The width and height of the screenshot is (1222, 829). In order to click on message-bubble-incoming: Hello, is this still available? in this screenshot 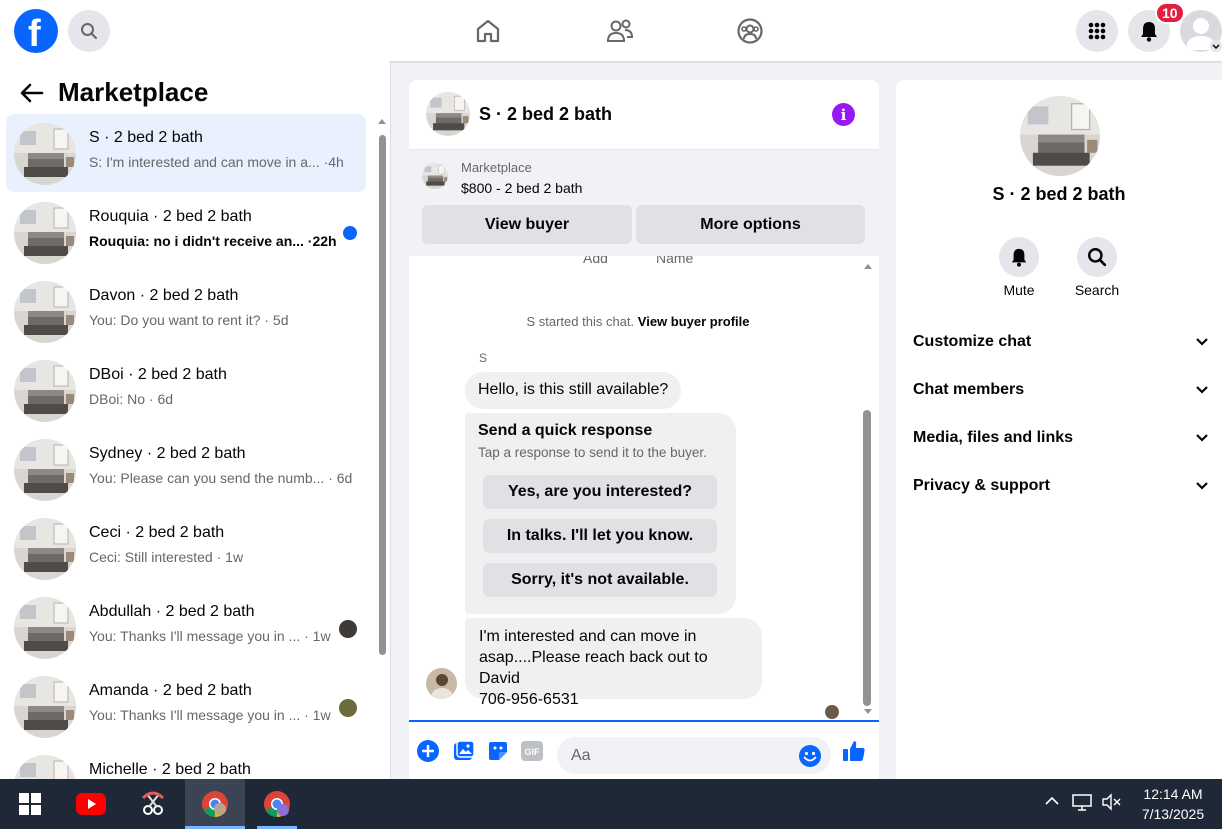, I will do `click(573, 390)`.